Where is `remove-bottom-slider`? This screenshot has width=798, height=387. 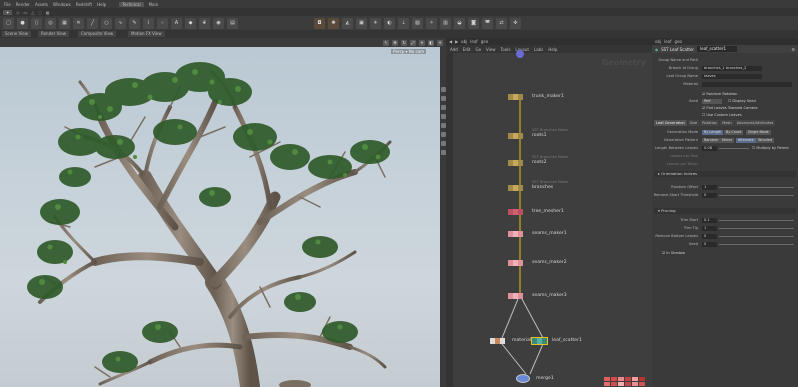 remove-bottom-slider is located at coordinates (756, 236).